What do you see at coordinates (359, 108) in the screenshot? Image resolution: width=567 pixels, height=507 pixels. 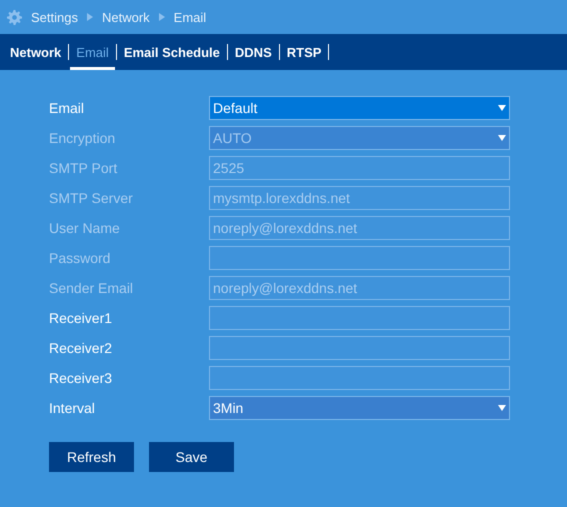 I see `dropdown: Default` at bounding box center [359, 108].